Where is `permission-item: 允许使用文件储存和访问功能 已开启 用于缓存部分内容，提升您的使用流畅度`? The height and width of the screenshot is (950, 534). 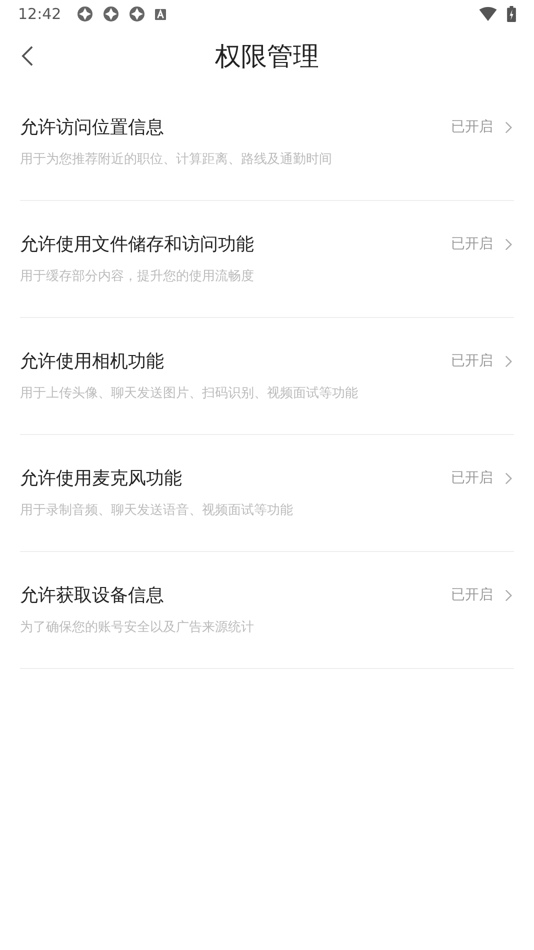 permission-item: 允许使用文件储存和访问功能 已开启 用于缓存部分内容，提升您的使用流畅度 is located at coordinates (267, 259).